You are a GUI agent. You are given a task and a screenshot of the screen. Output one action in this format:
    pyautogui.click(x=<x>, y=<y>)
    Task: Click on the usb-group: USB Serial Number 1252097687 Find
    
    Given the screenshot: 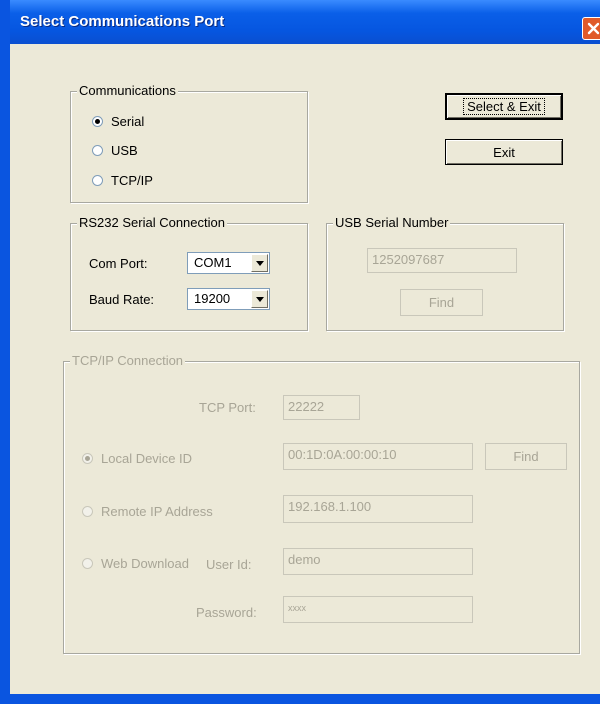 What is the action you would take?
    pyautogui.click(x=445, y=273)
    